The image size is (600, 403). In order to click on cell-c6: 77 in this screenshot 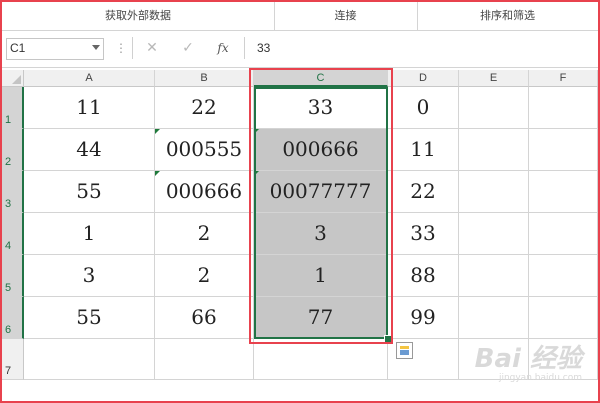, I will do `click(321, 318)`.